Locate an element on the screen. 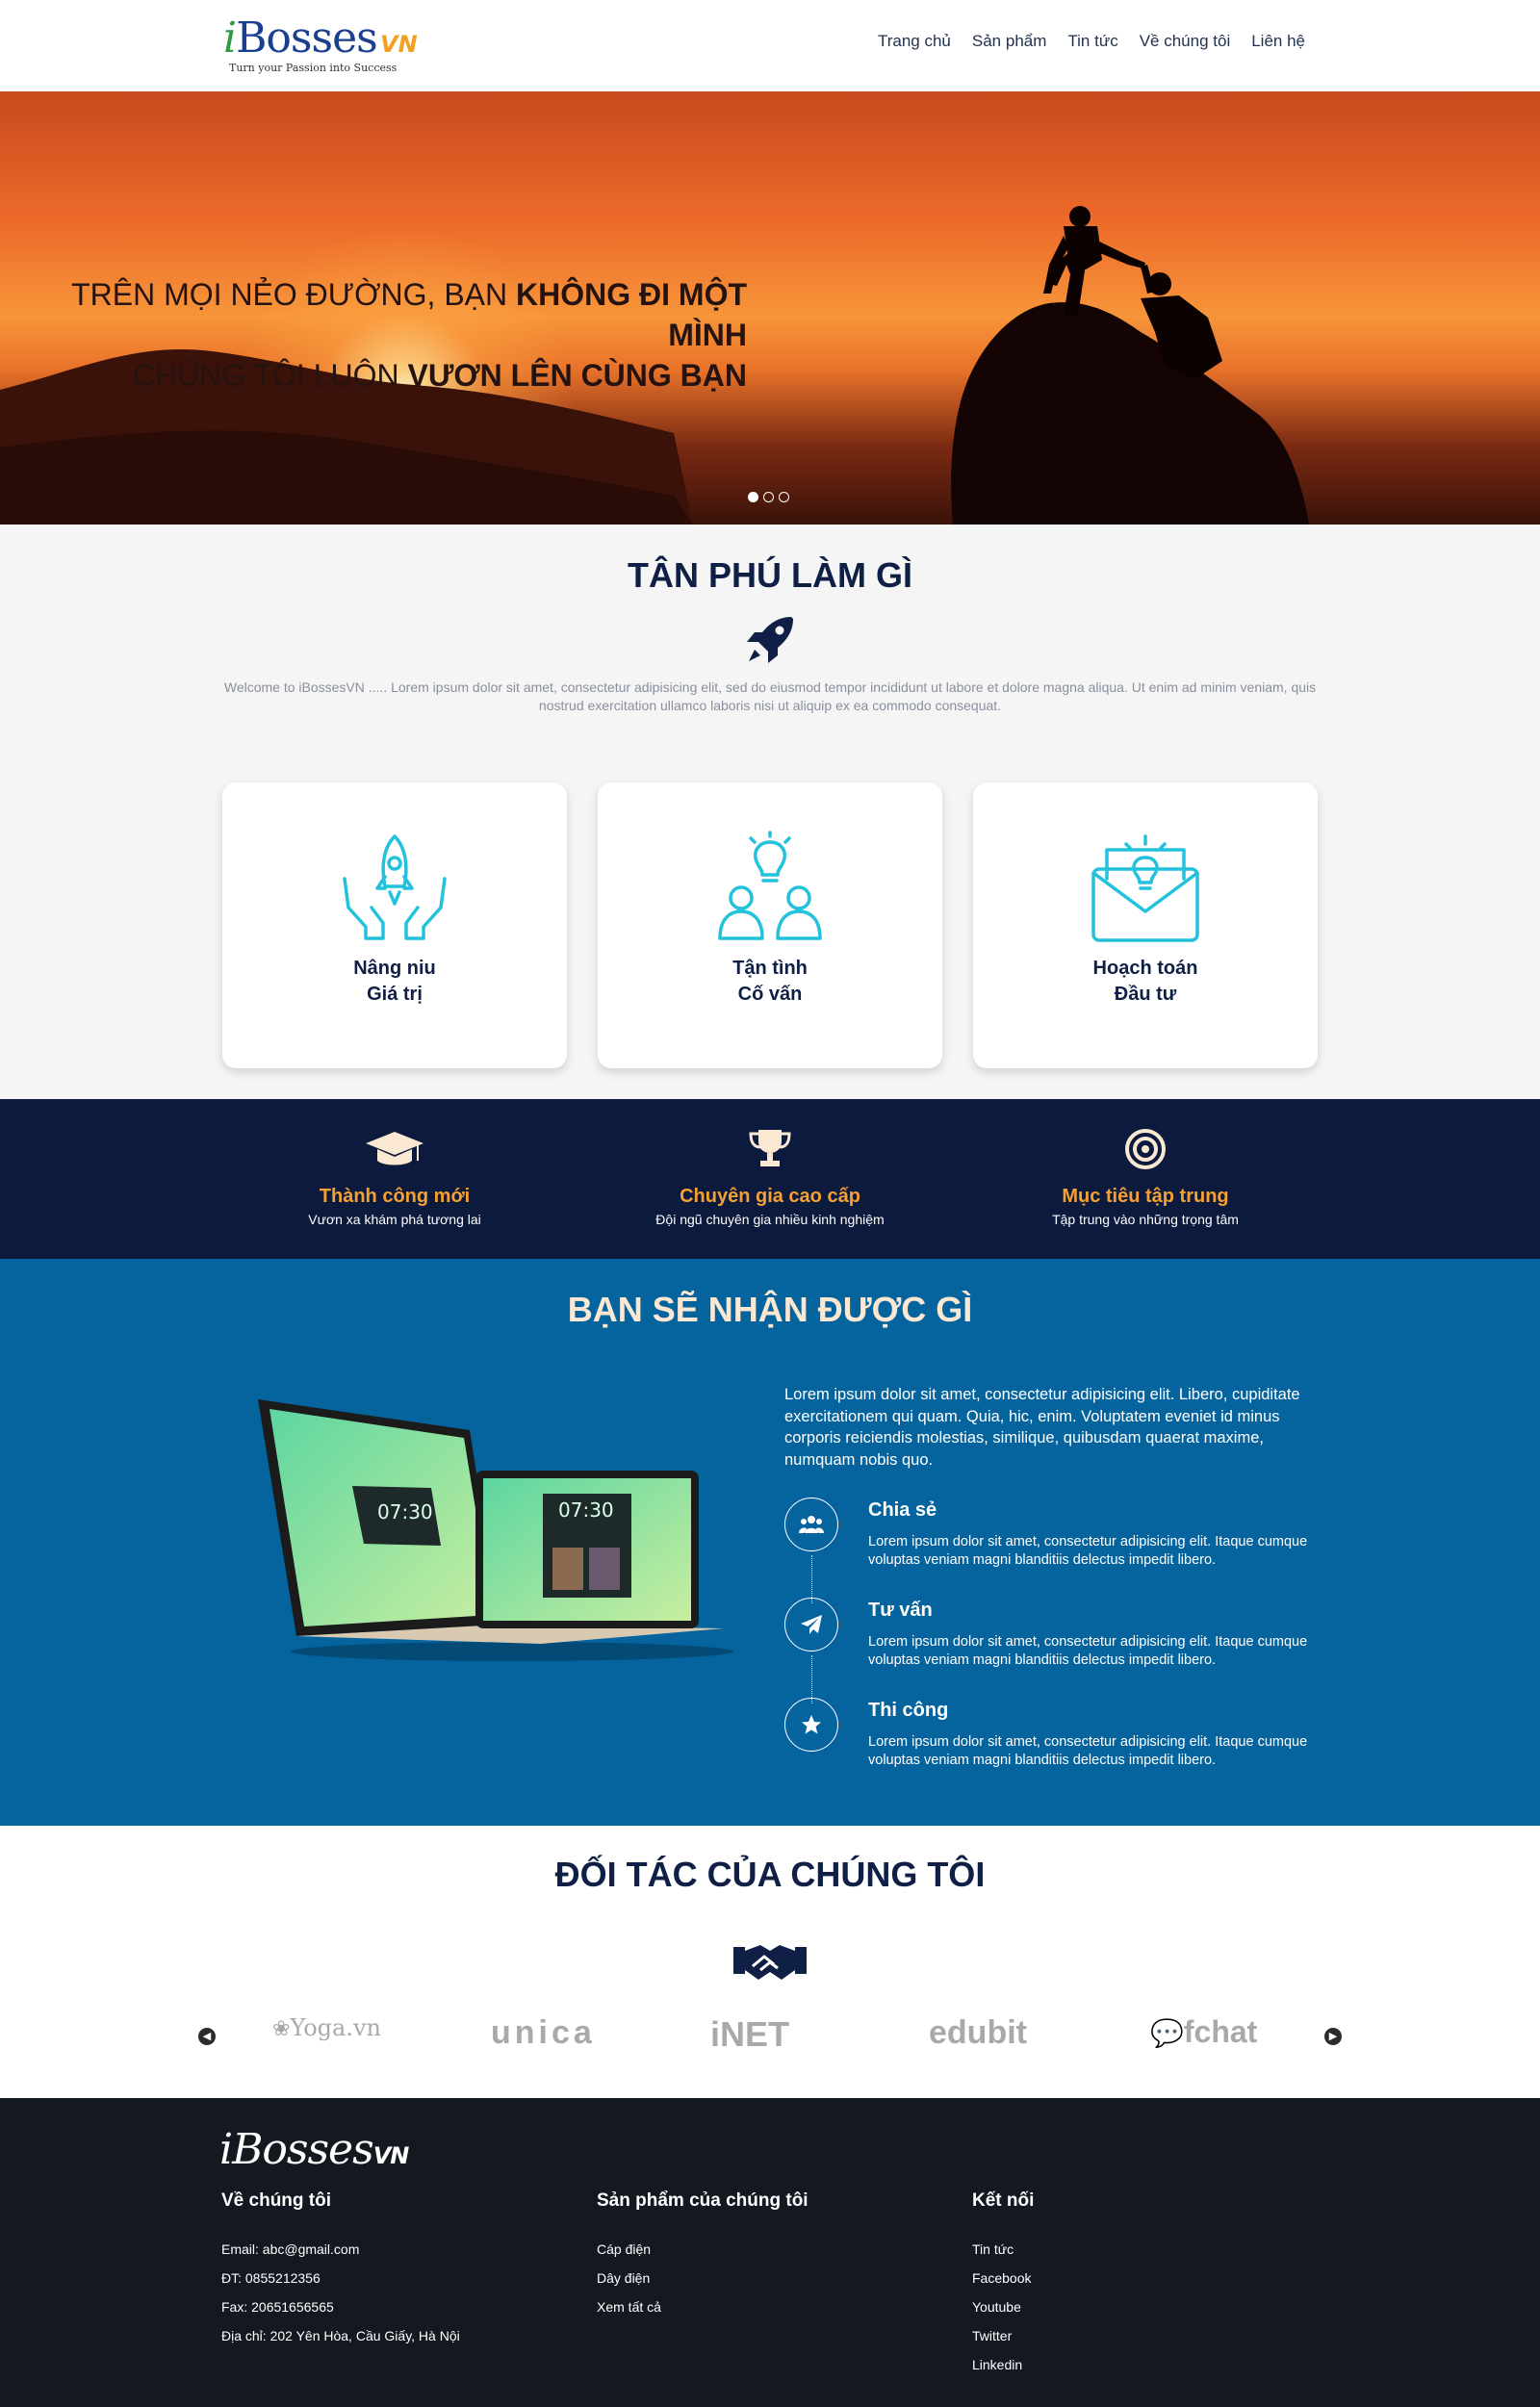 The width and height of the screenshot is (1540, 2407). rocket-hands-icon is located at coordinates (395, 887).